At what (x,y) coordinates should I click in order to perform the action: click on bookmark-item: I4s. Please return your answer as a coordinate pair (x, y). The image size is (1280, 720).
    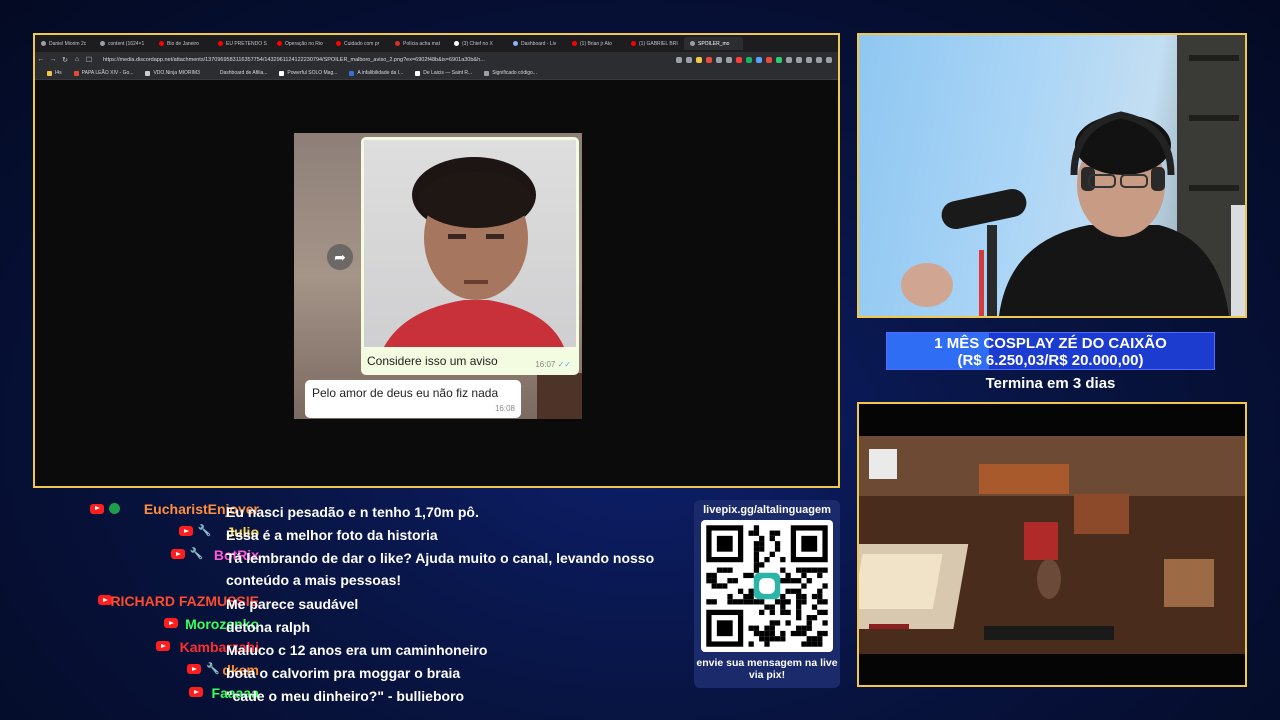
    Looking at the image, I should click on (54, 73).